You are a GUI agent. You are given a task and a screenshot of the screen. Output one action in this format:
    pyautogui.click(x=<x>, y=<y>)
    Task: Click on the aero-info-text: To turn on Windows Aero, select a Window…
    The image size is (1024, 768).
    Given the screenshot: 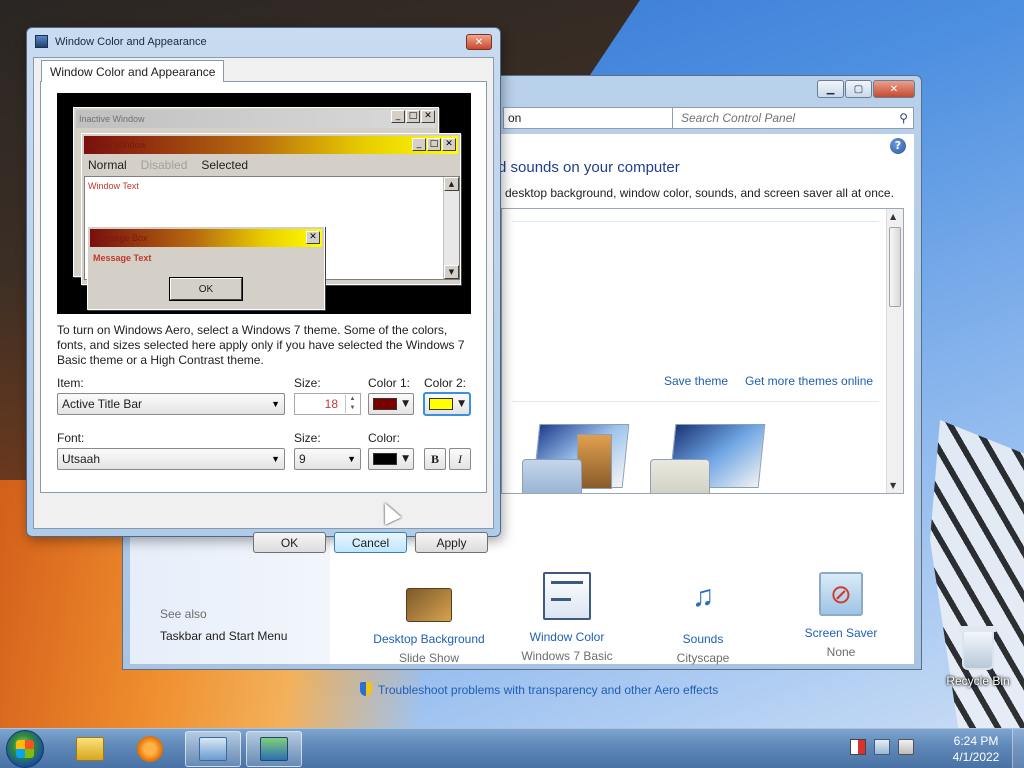 What is the action you would take?
    pyautogui.click(x=261, y=345)
    